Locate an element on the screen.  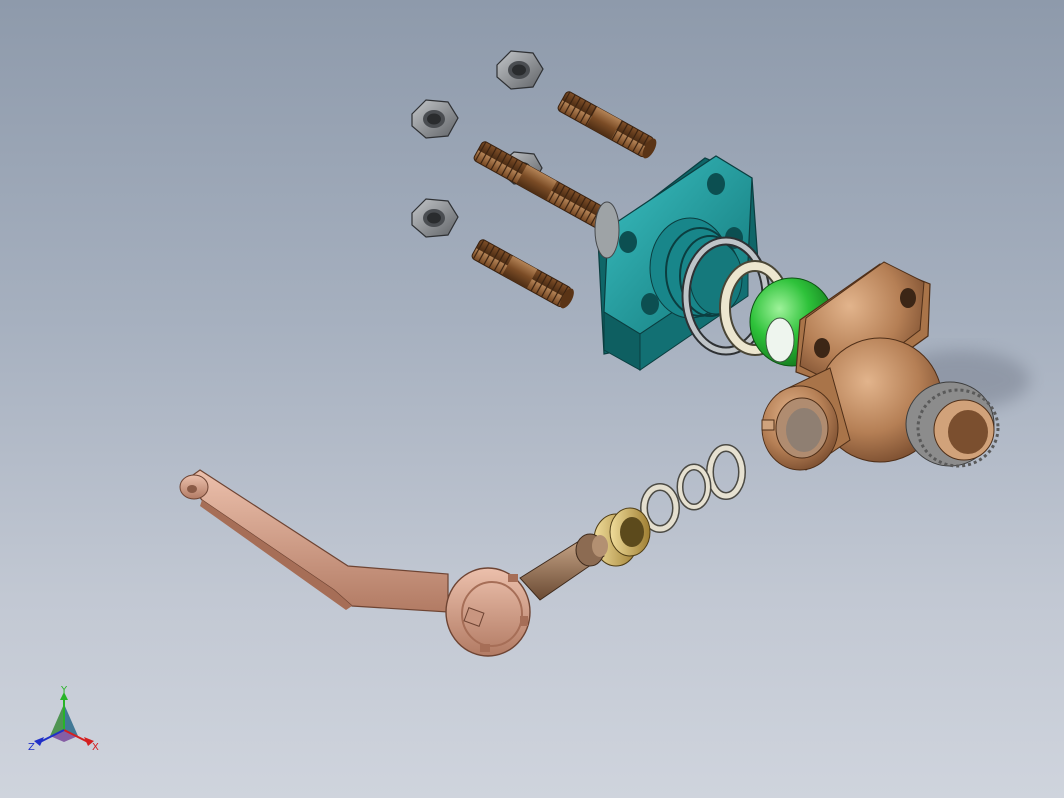
coordinate-triad: Y X Z is located at coordinates (66, 720).